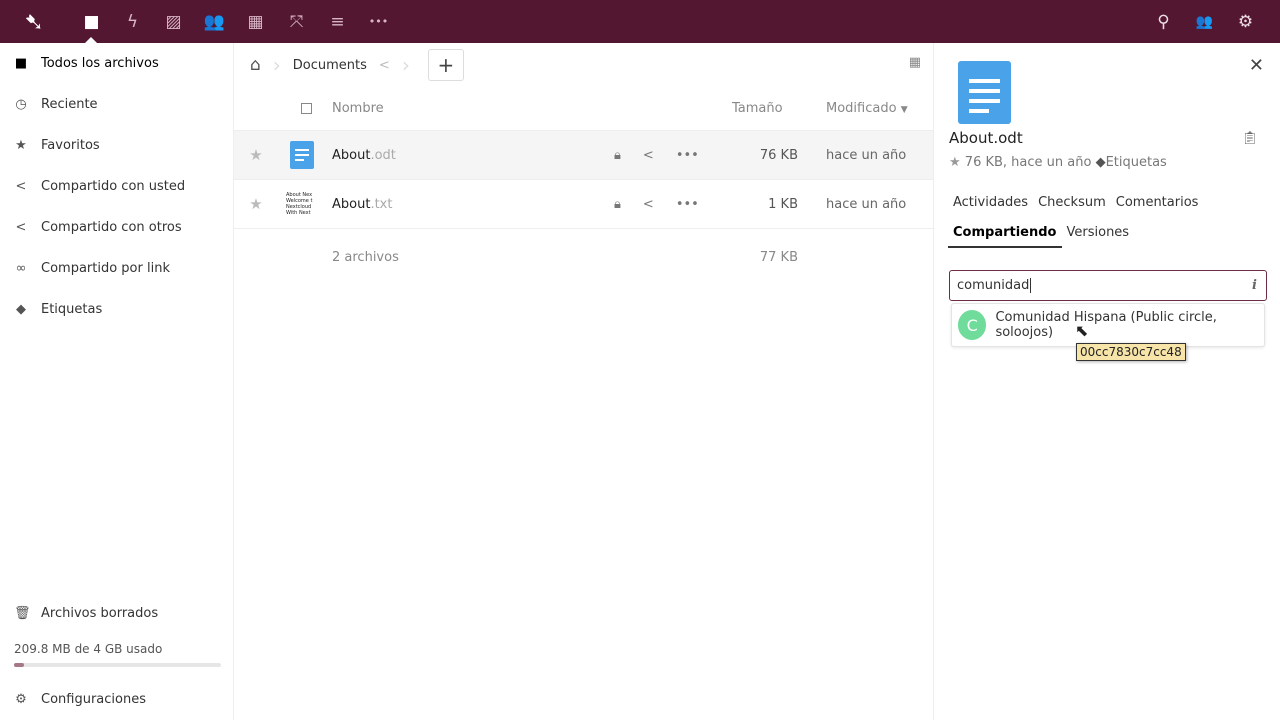 Image resolution: width=1280 pixels, height=720 pixels. What do you see at coordinates (337, 21) in the screenshot?
I see `app-notes-icon: ≡` at bounding box center [337, 21].